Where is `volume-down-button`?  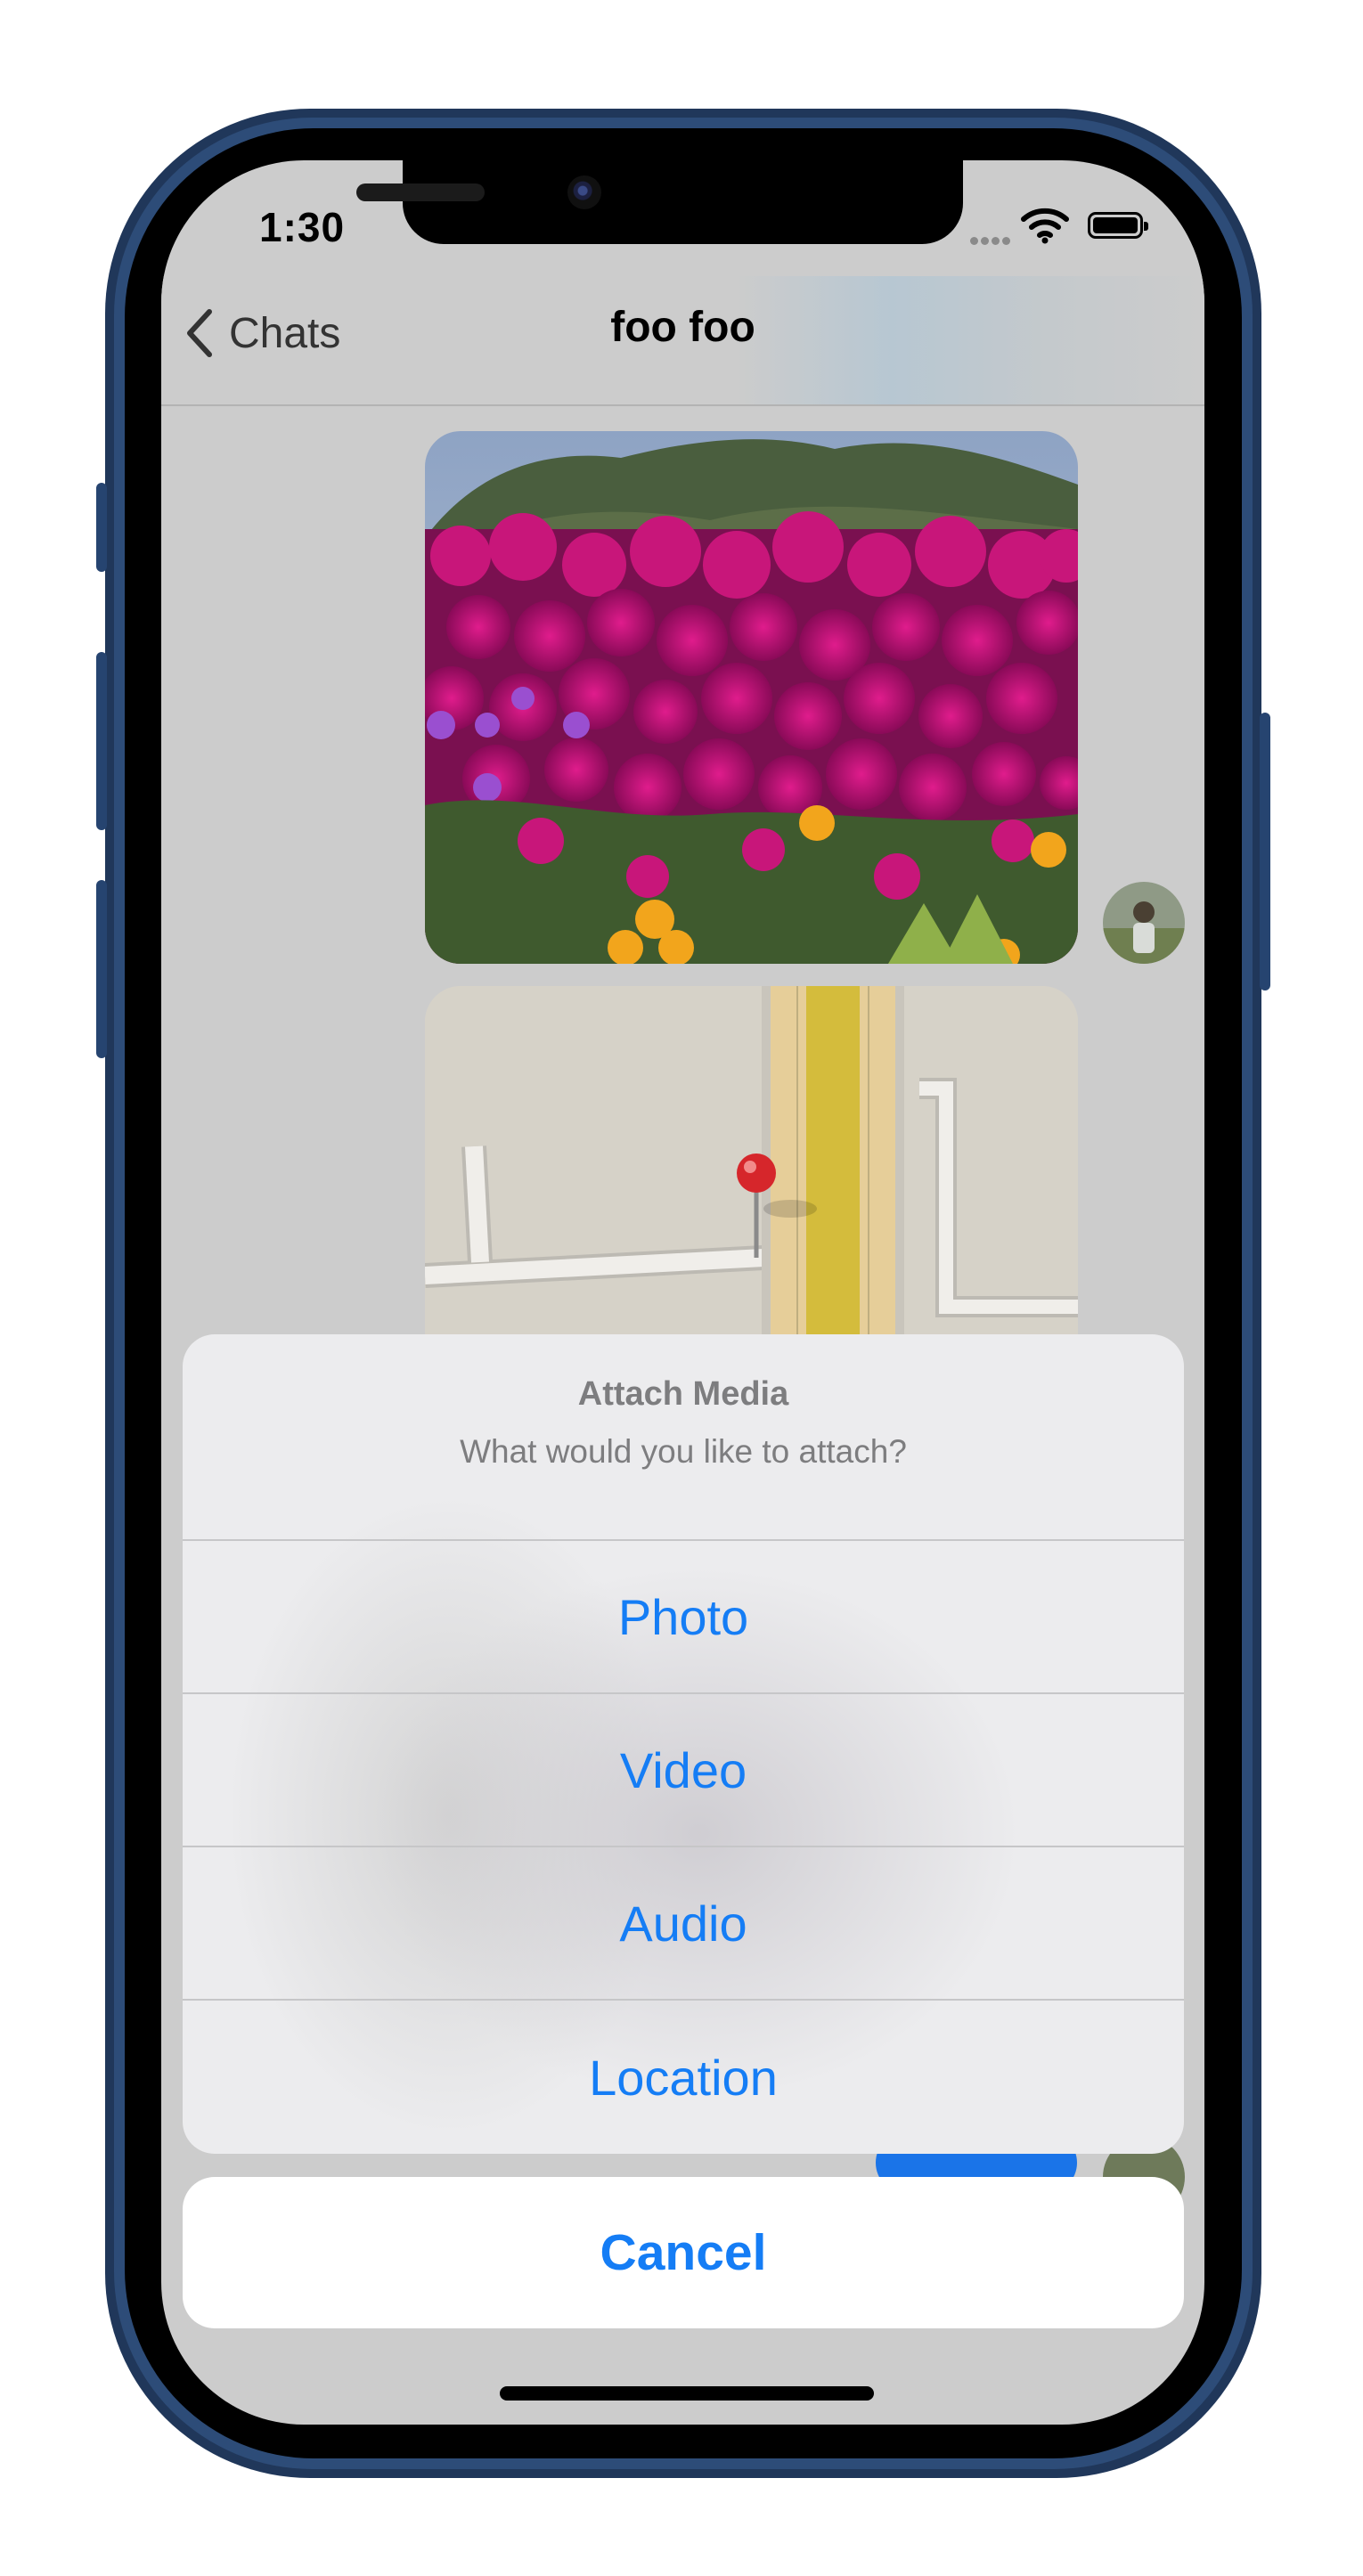
volume-down-button is located at coordinates (101, 969).